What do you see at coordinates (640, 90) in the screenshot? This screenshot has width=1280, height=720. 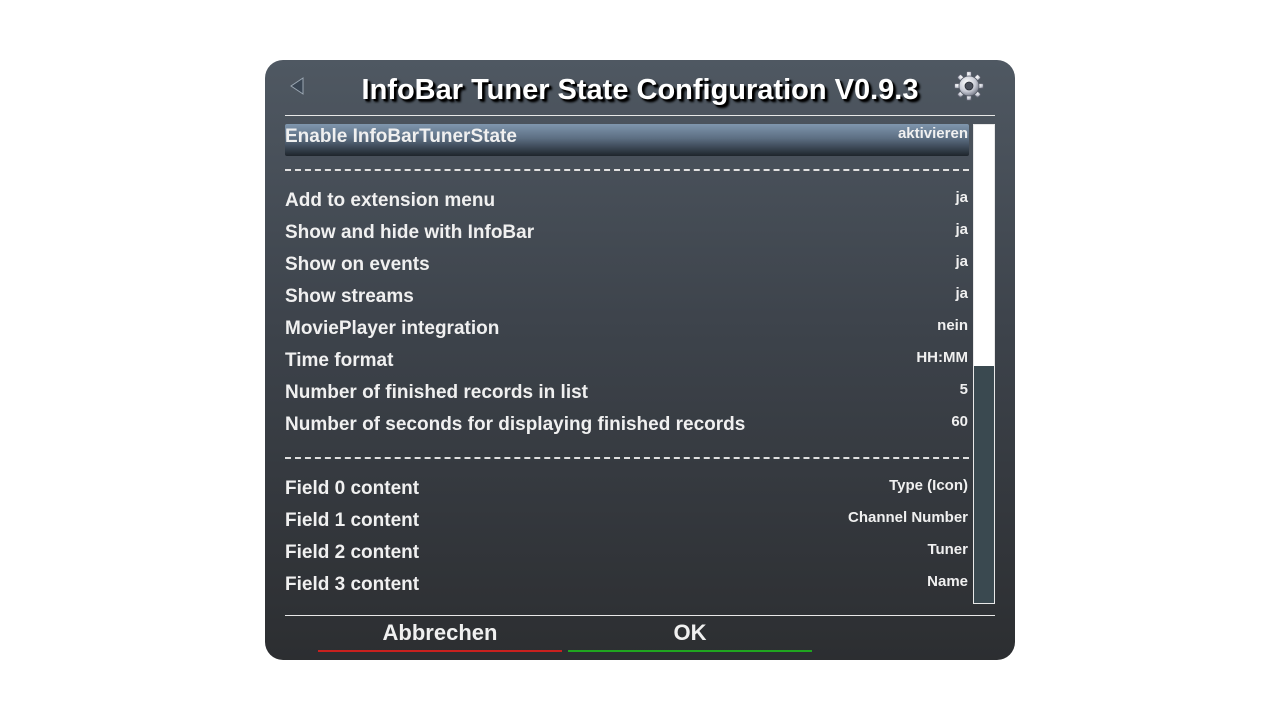 I see `window-title: InfoBar Tuner State Configuration V0.9.3` at bounding box center [640, 90].